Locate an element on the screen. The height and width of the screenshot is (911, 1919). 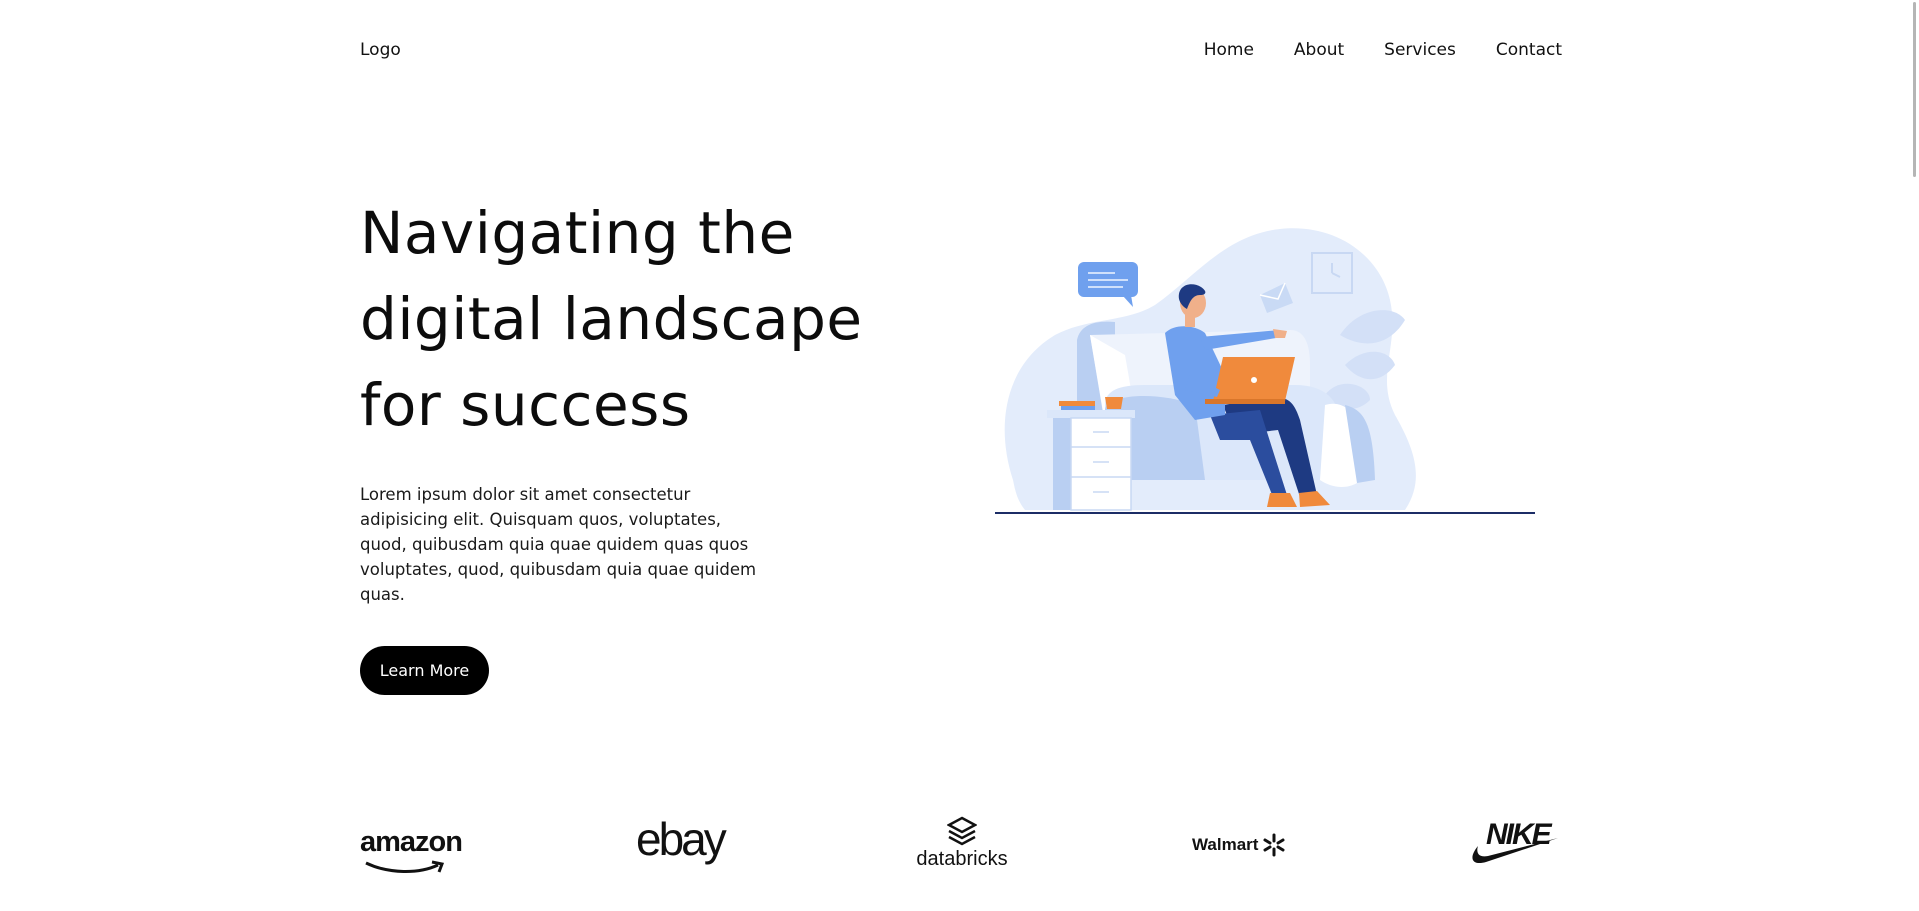
amazon-logo: amazon is located at coordinates (411, 849).